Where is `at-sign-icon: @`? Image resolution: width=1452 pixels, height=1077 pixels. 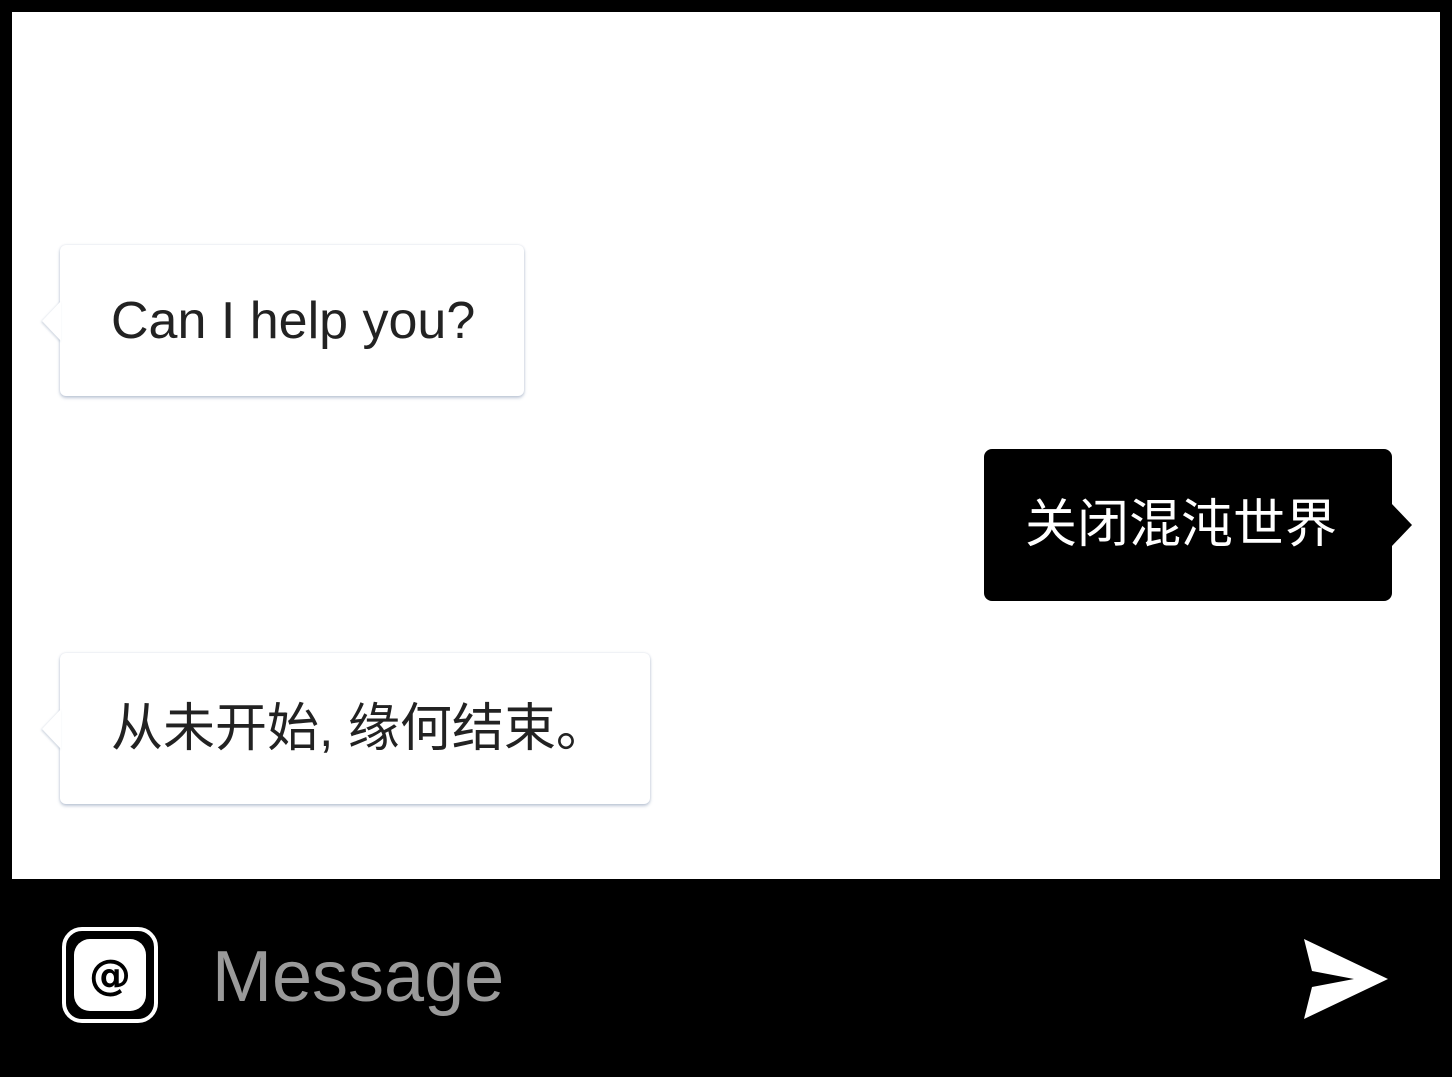
at-sign-icon: @ is located at coordinates (110, 975).